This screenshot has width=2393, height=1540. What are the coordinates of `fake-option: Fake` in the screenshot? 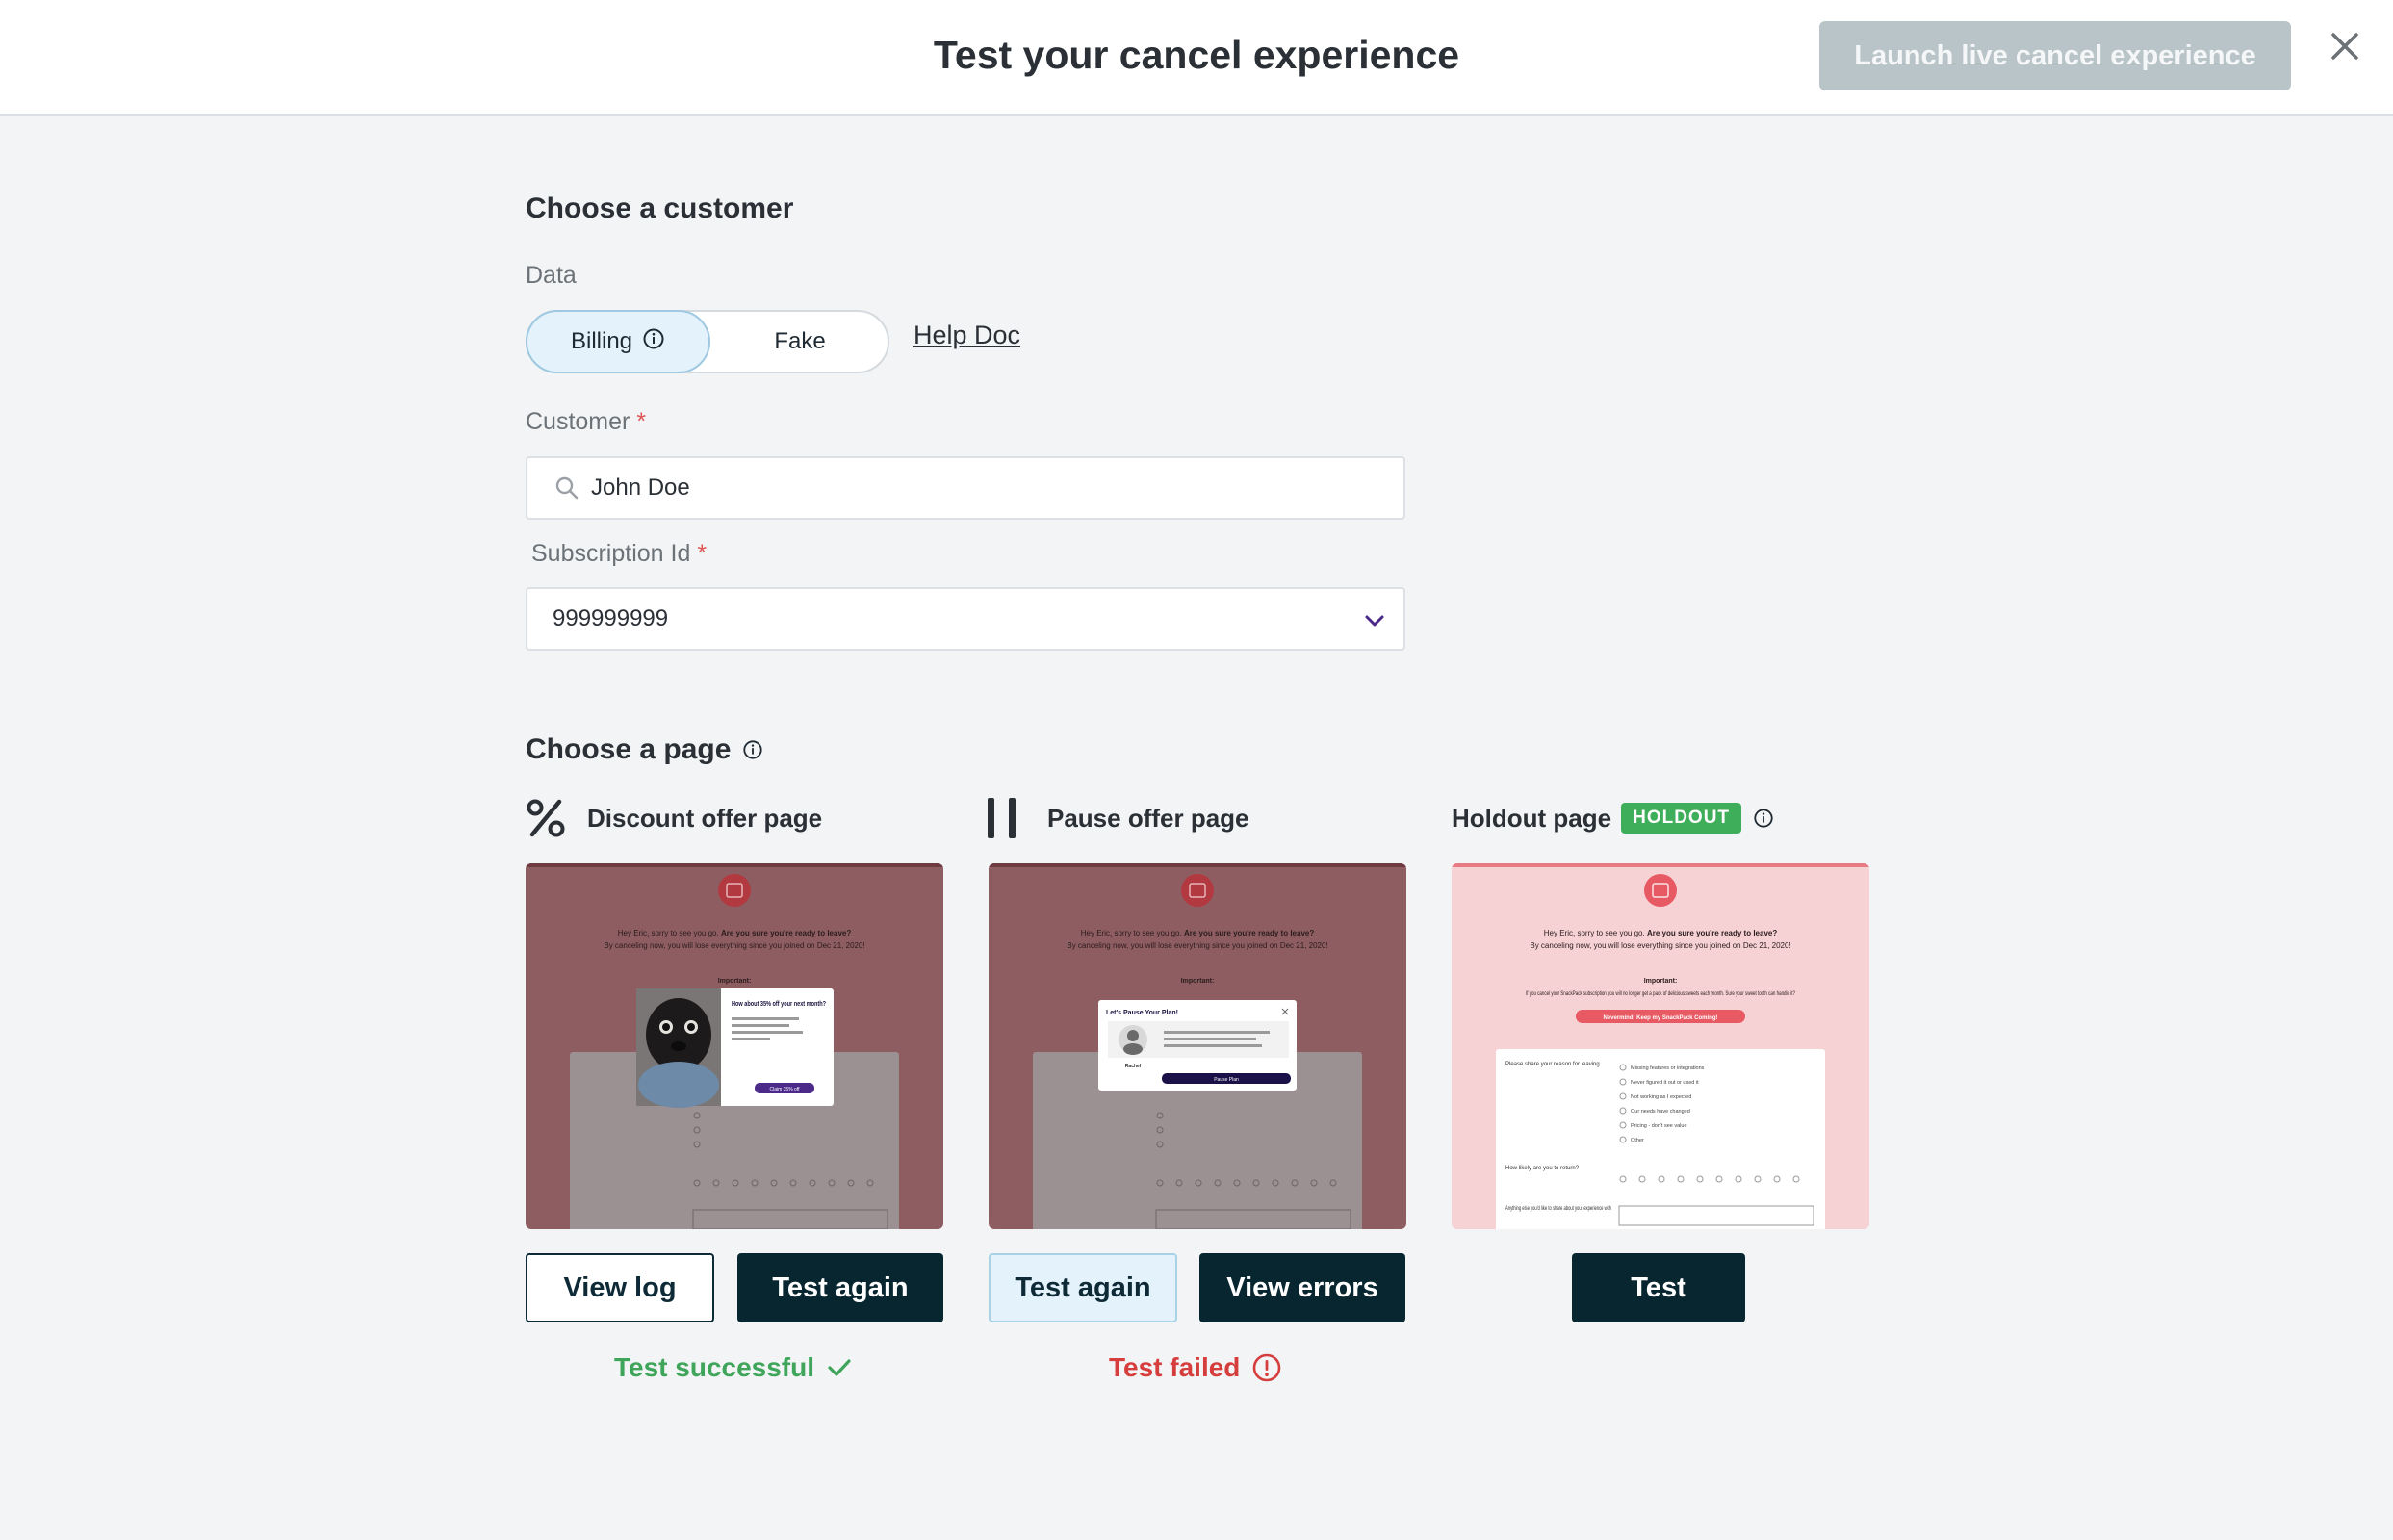 It's located at (799, 342).